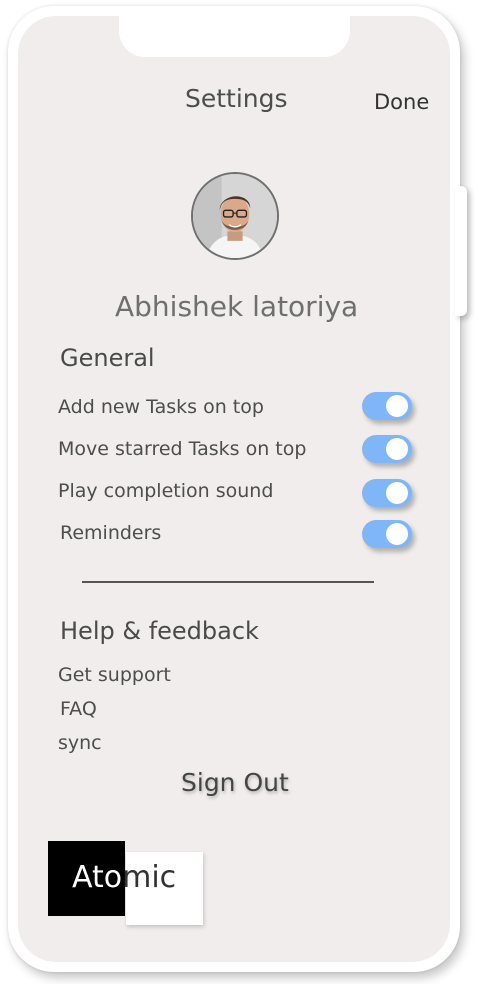  I want to click on section-divider, so click(228, 582).